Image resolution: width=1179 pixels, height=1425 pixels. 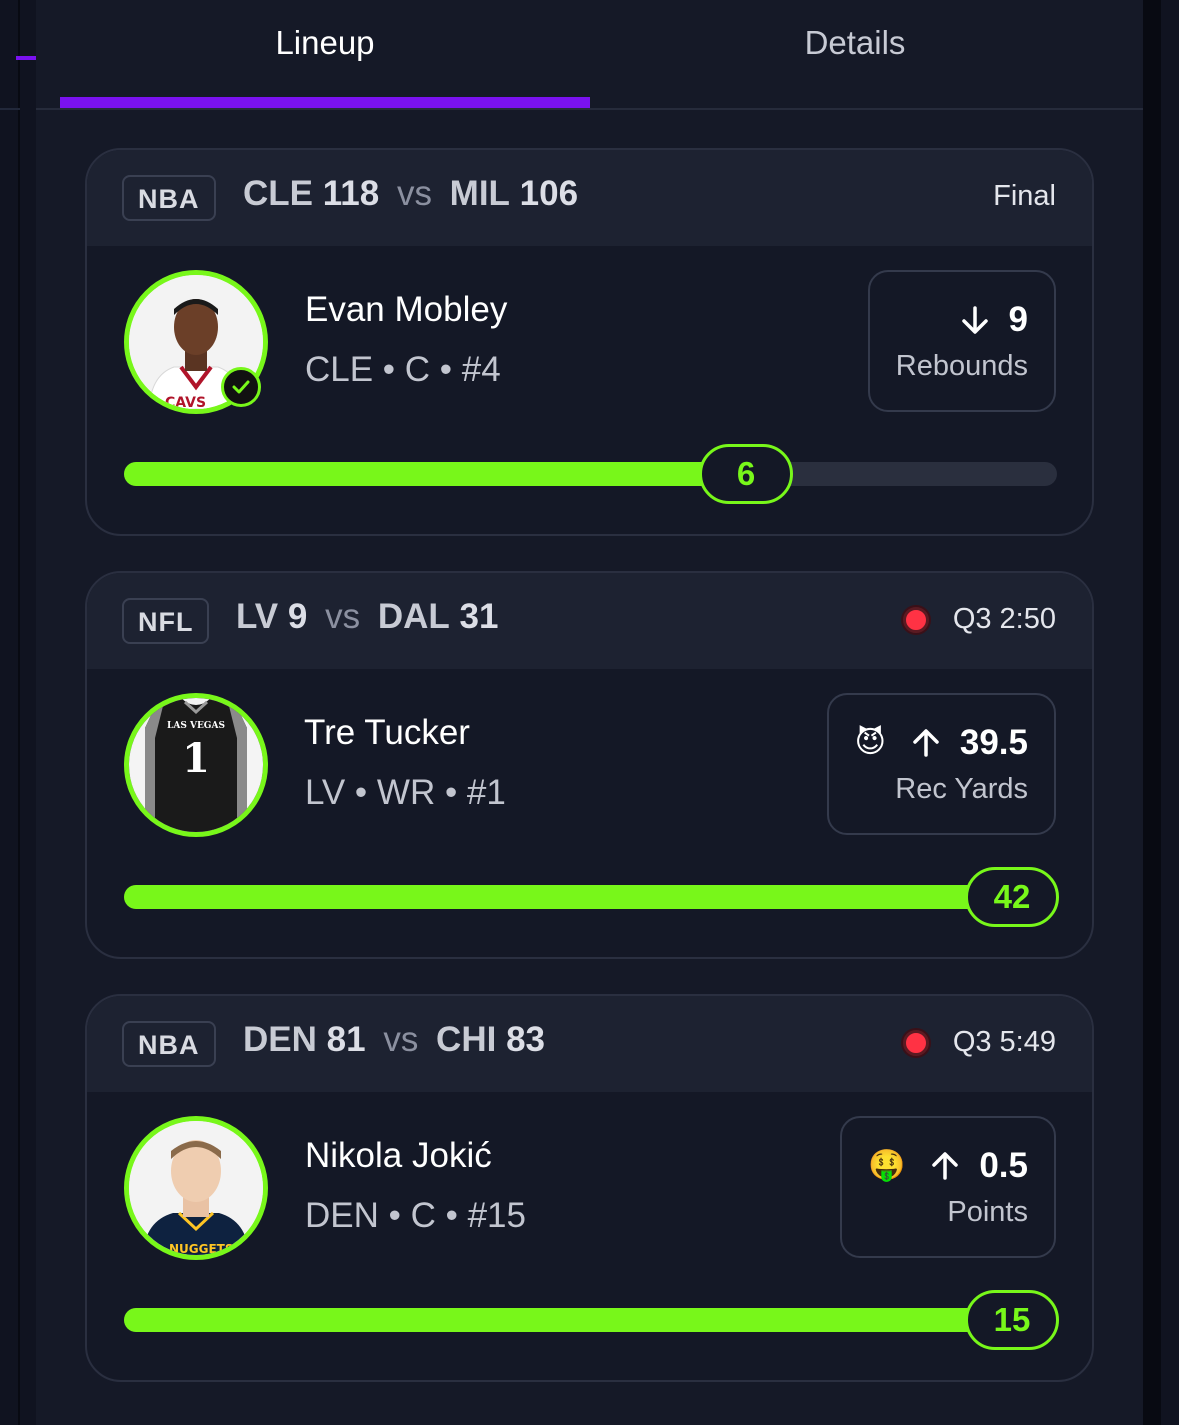 I want to click on team1-abbr: CLE, so click(x=278, y=193).